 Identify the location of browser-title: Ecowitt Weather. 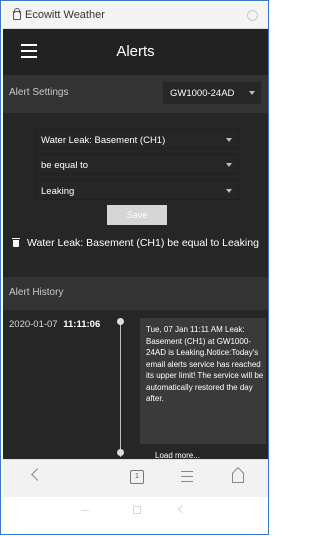
(65, 15).